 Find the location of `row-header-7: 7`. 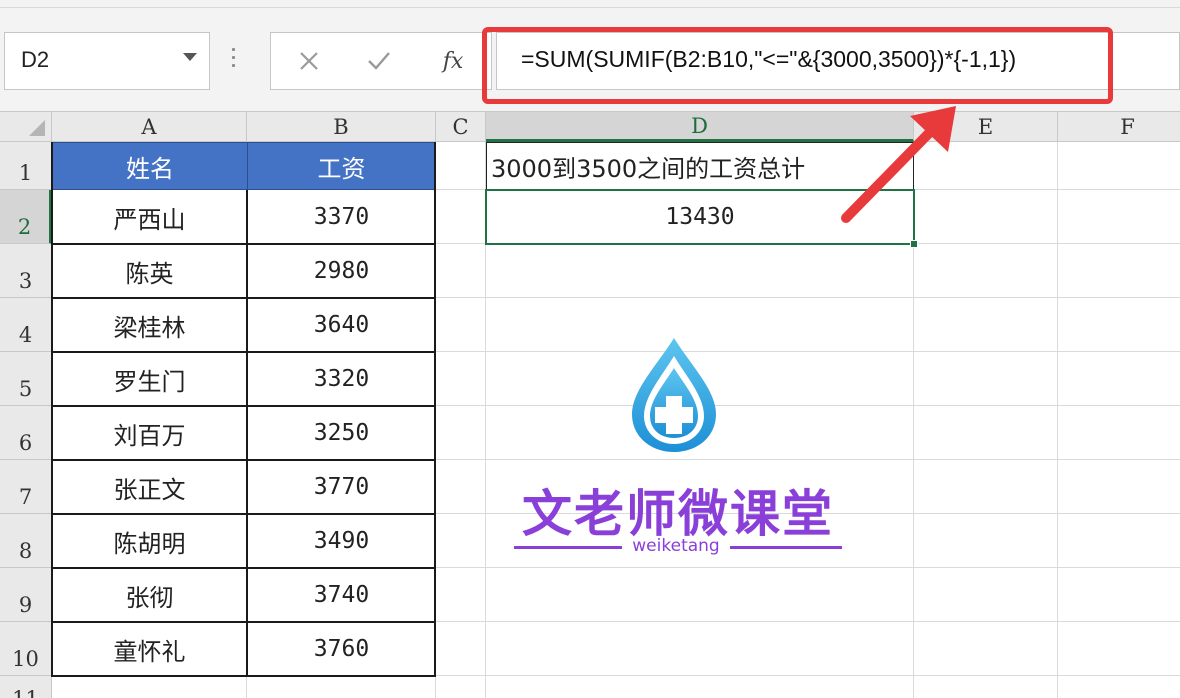

row-header-7: 7 is located at coordinates (26, 487).